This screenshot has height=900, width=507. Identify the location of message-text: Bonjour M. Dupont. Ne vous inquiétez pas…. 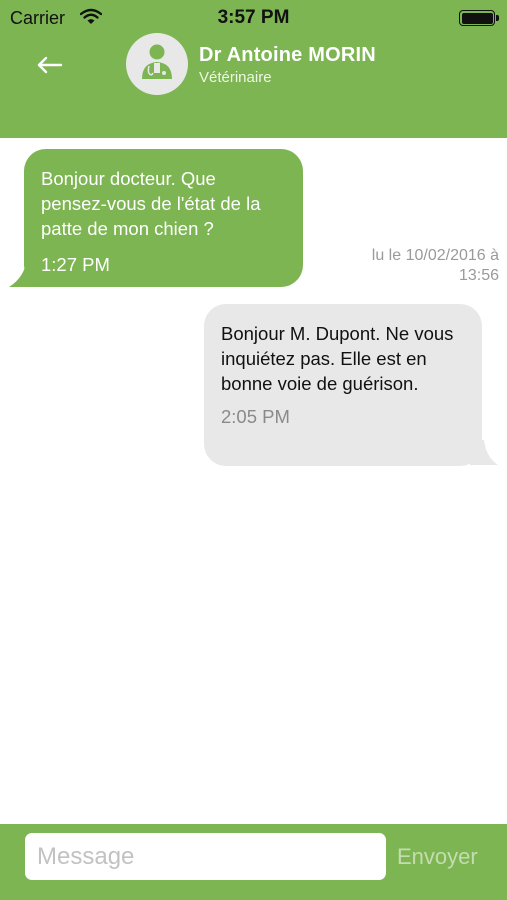
(337, 358).